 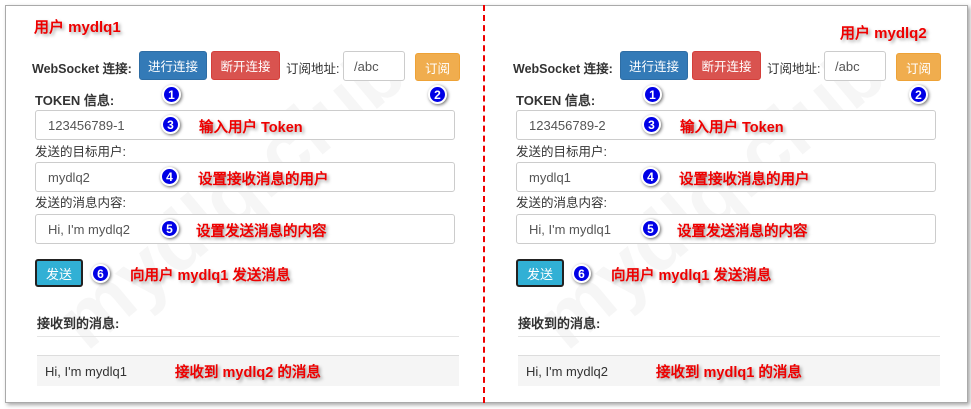 What do you see at coordinates (86, 371) in the screenshot?
I see `received-message-text: Hi, I'm mydlq1` at bounding box center [86, 371].